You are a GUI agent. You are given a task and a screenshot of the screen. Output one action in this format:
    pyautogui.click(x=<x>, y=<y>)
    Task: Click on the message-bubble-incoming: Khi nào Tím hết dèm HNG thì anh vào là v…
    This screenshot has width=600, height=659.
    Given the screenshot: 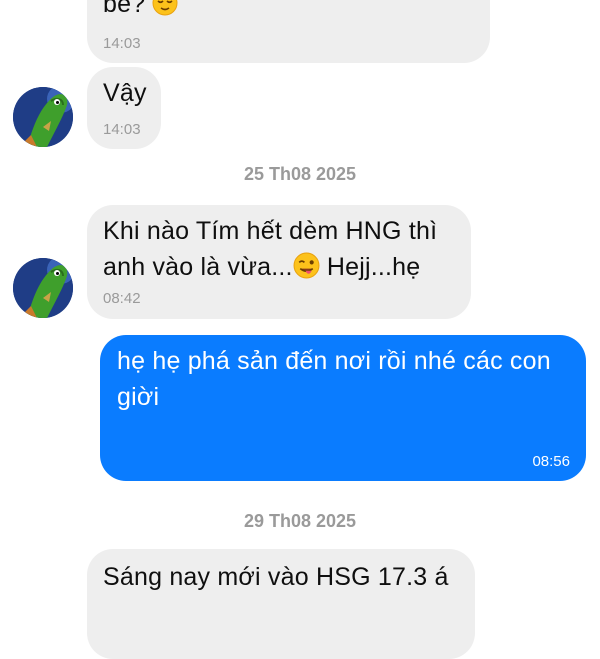 What is the action you would take?
    pyautogui.click(x=279, y=262)
    